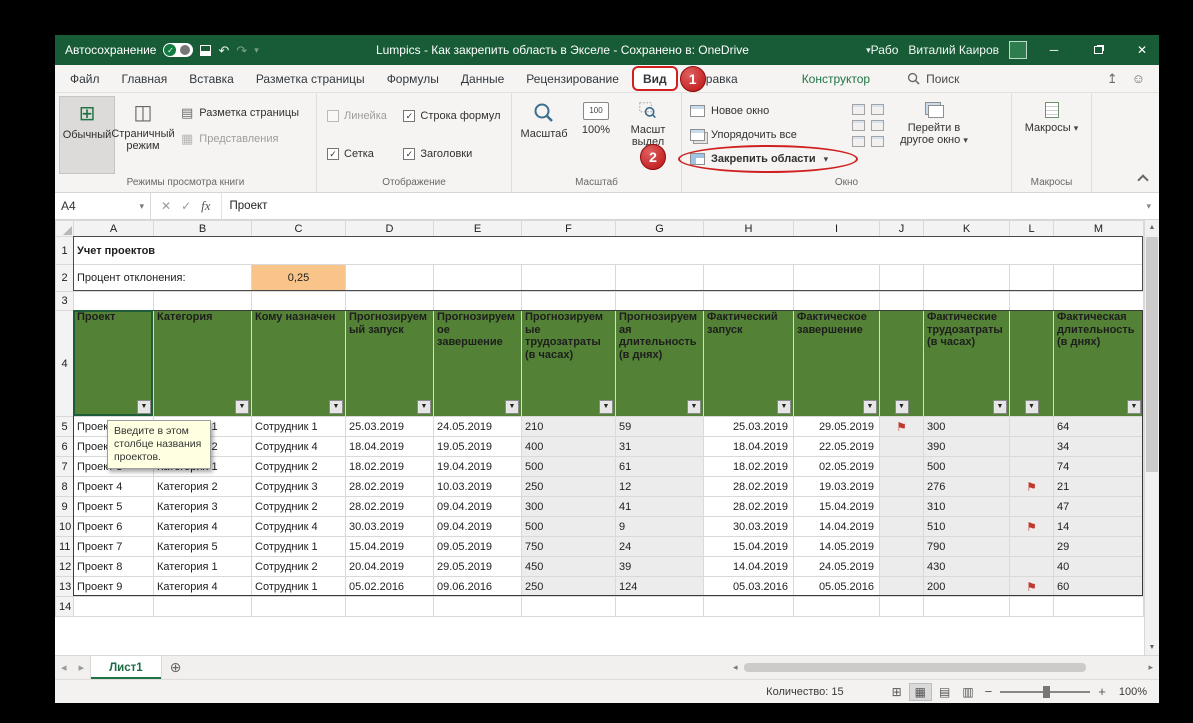 This screenshot has height=723, width=1193. Describe the element at coordinates (477, 526) in the screenshot. I see `cell-E10: 09.04.2019` at that location.